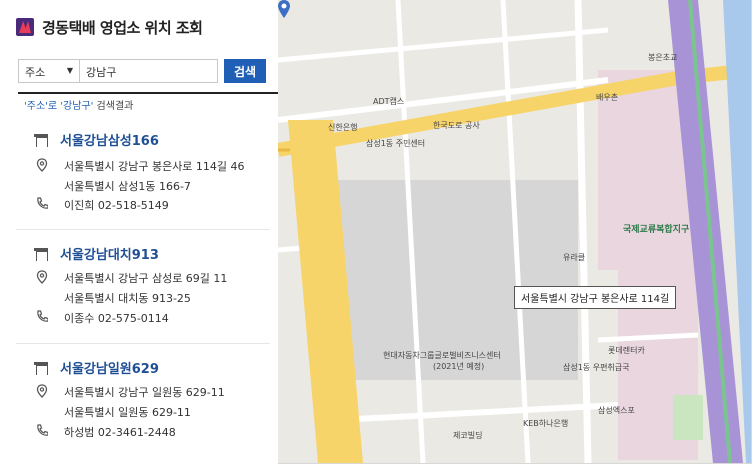 The image size is (752, 464). Describe the element at coordinates (148, 93) in the screenshot. I see `divider` at that location.